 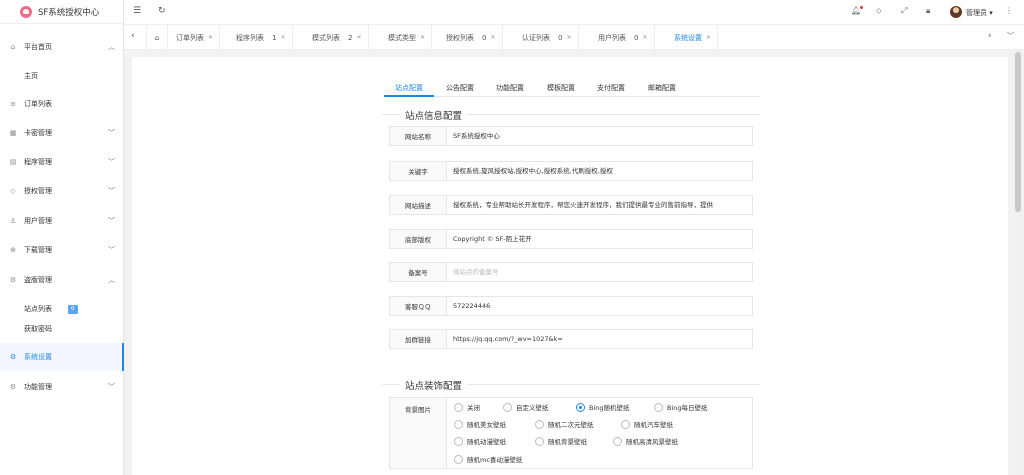 What do you see at coordinates (62, 162) in the screenshot?
I see `sidebar-item-programs: ▤ 程序管理 ﹀` at bounding box center [62, 162].